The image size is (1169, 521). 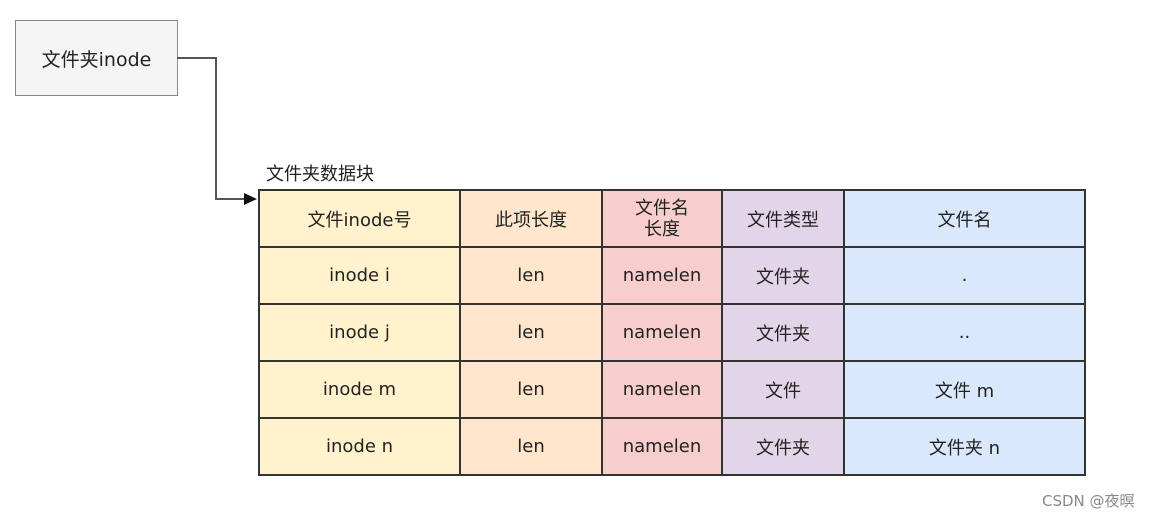 I want to click on cell-name: .., so click(x=964, y=332).